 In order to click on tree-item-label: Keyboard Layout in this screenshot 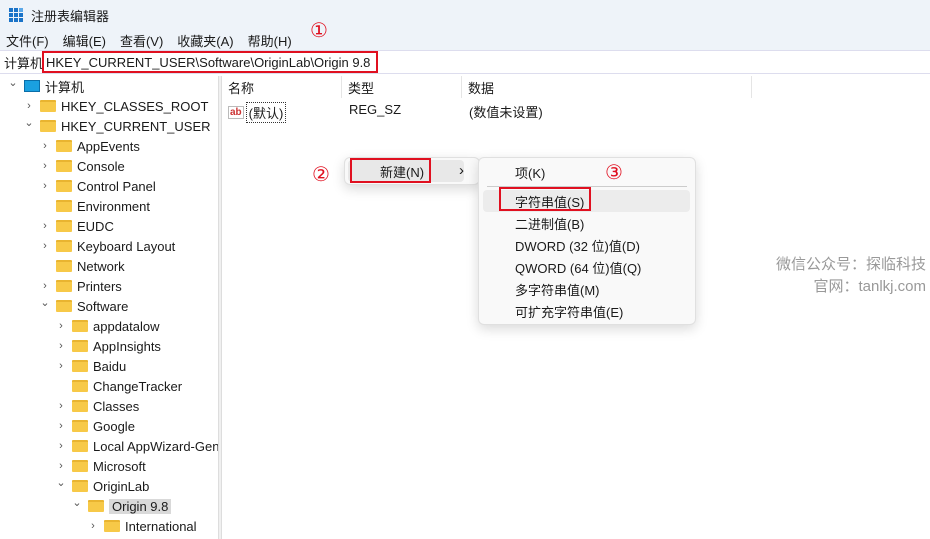, I will do `click(126, 246)`.